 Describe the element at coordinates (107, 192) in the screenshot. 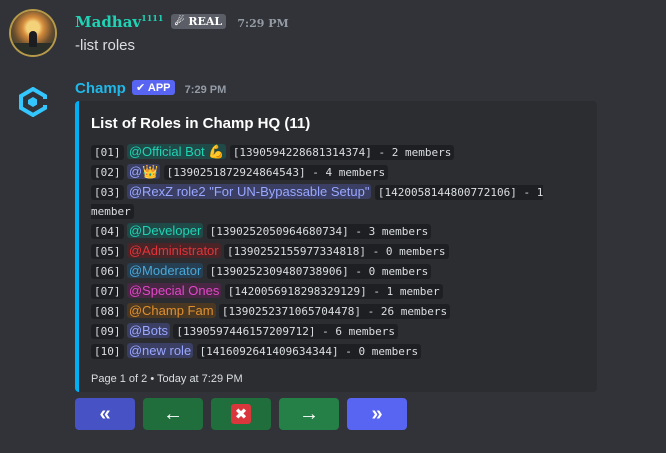

I see `role-index: [03]` at that location.